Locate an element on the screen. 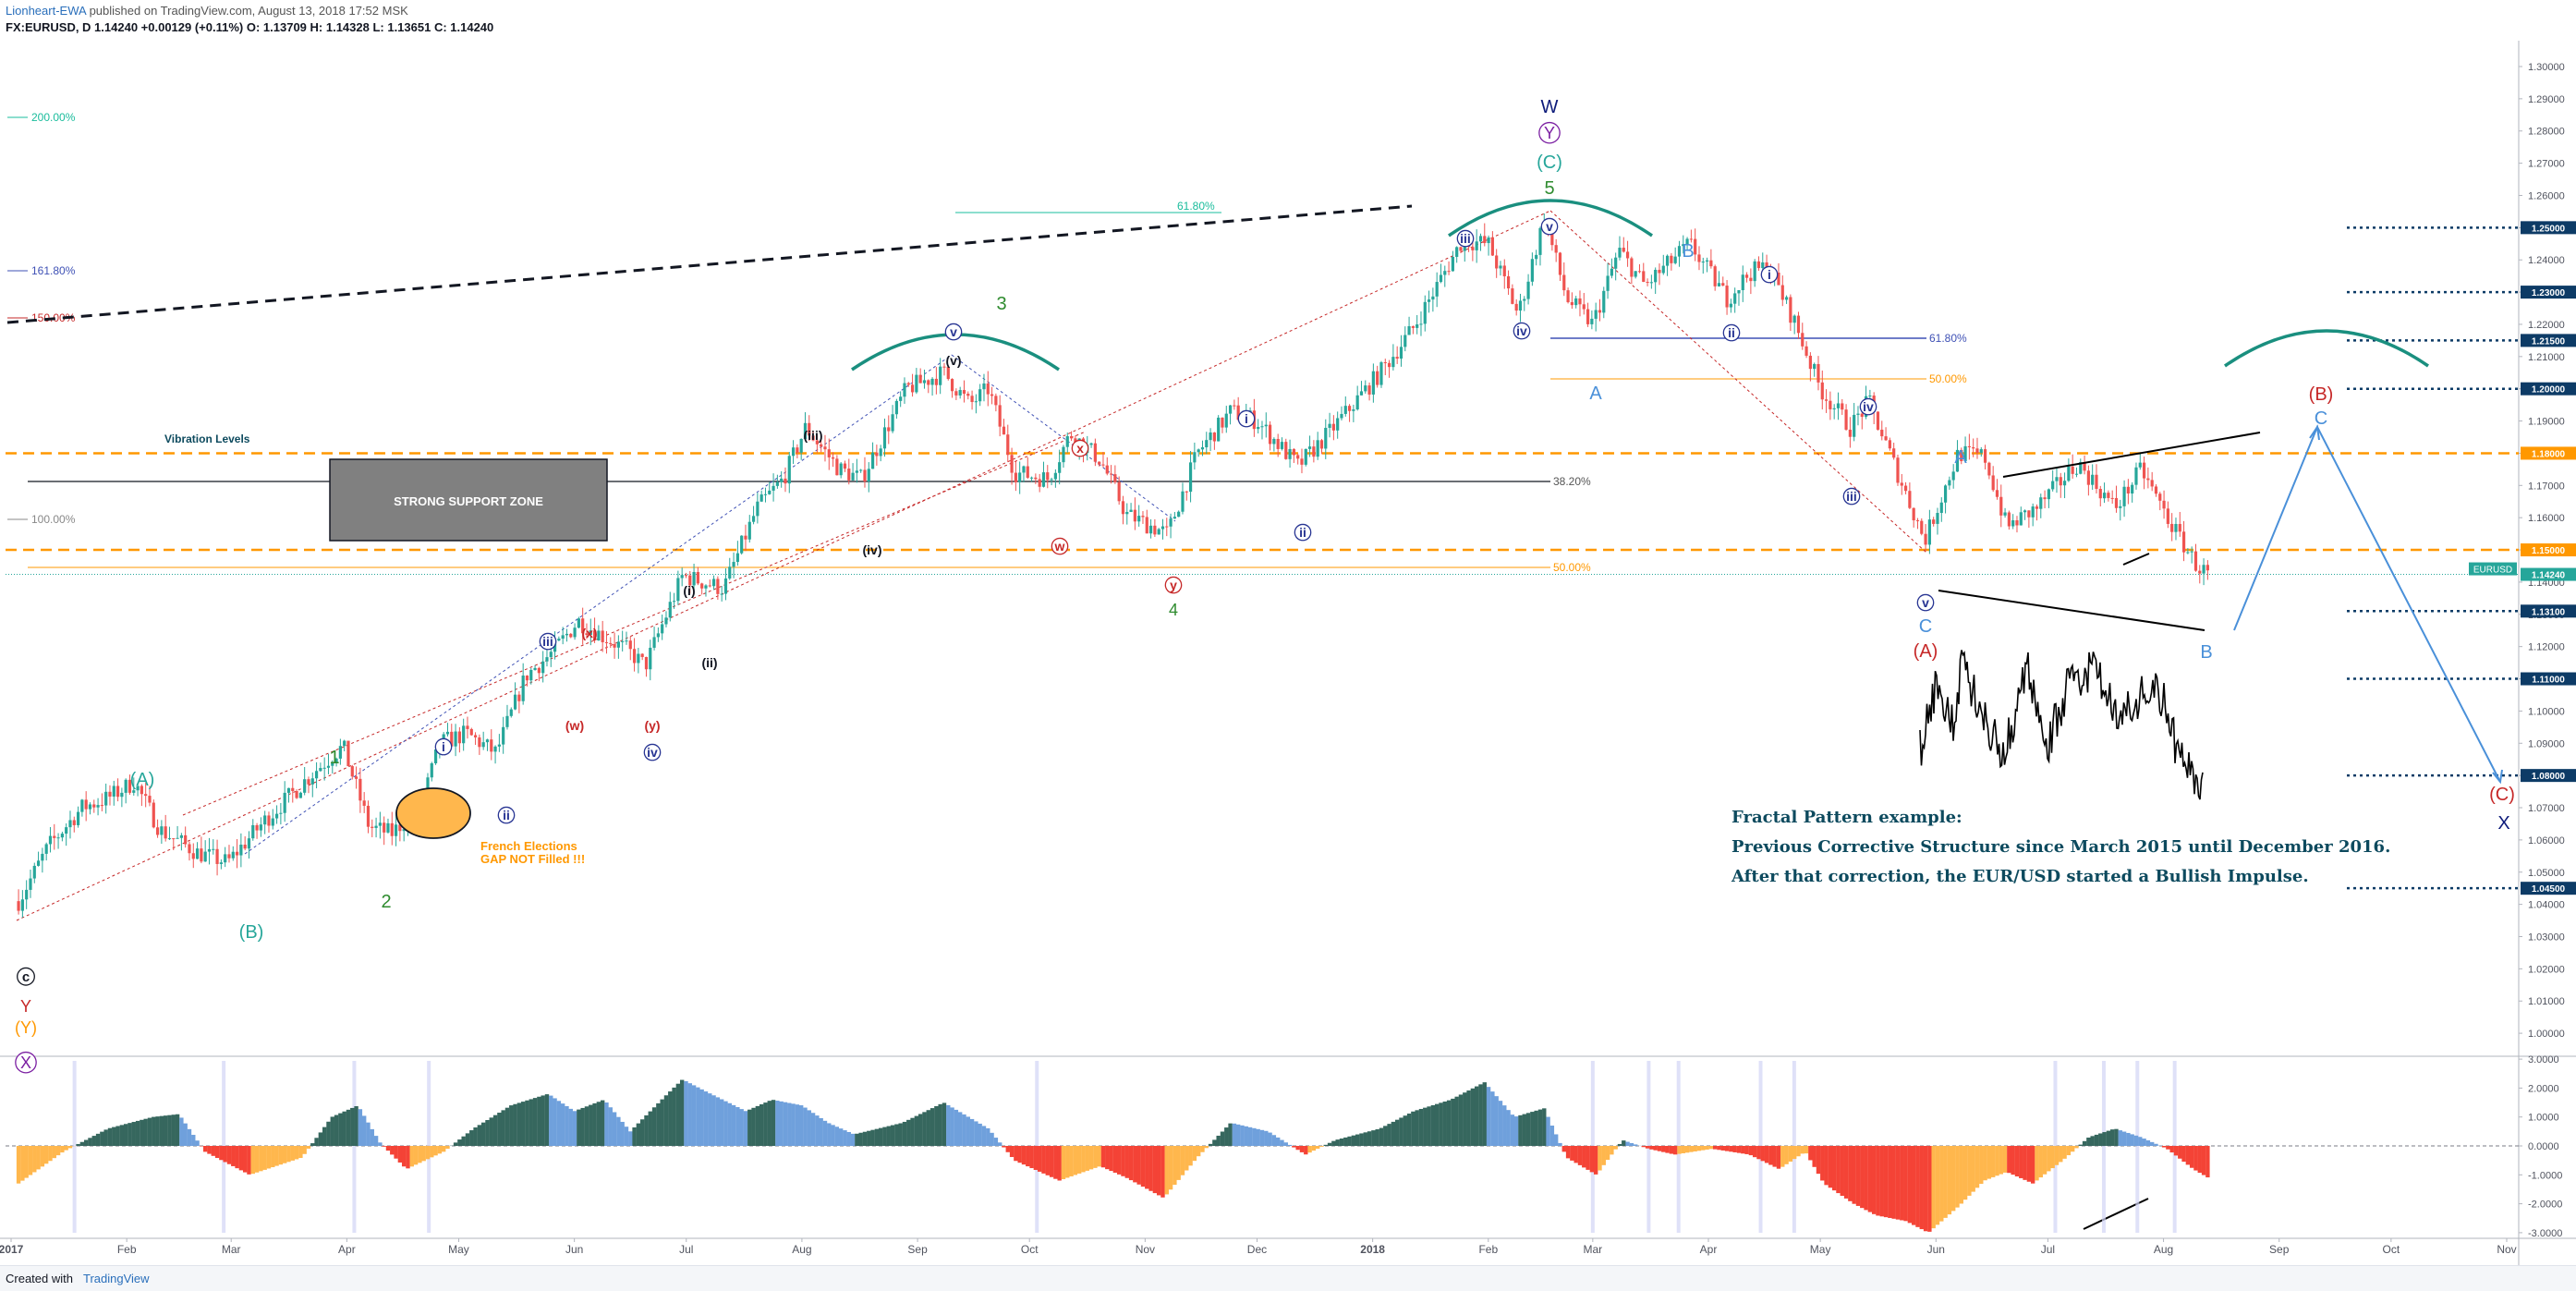  price-tick-label: 1.16000 is located at coordinates (2546, 518).